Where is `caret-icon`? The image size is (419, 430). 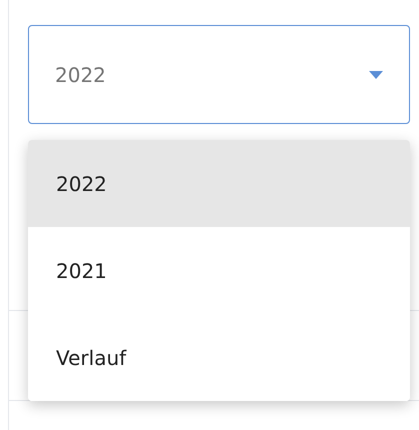
caret-icon is located at coordinates (376, 74).